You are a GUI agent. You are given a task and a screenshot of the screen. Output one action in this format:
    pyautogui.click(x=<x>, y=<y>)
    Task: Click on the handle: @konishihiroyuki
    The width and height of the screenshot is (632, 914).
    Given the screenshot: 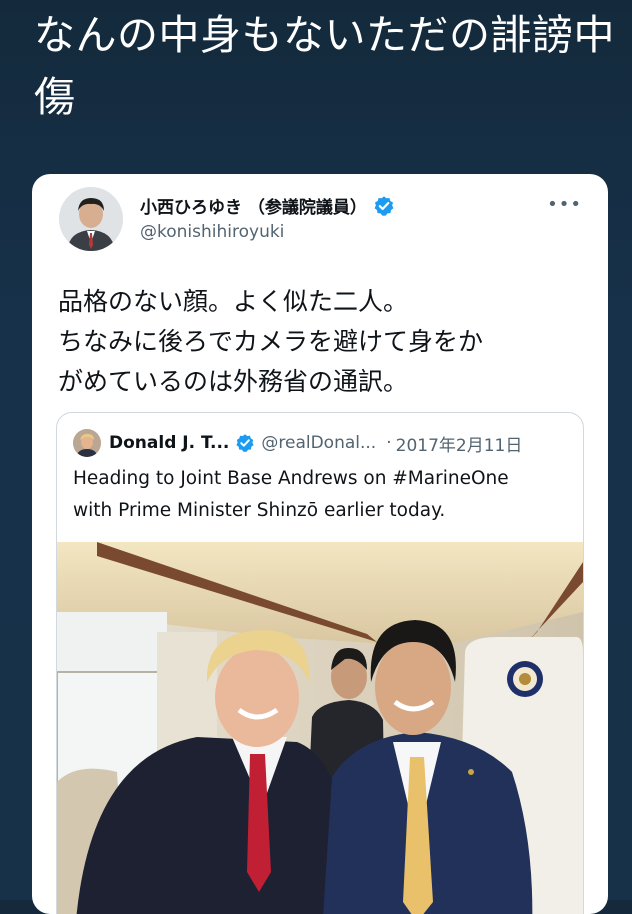 What is the action you would take?
    pyautogui.click(x=212, y=232)
    